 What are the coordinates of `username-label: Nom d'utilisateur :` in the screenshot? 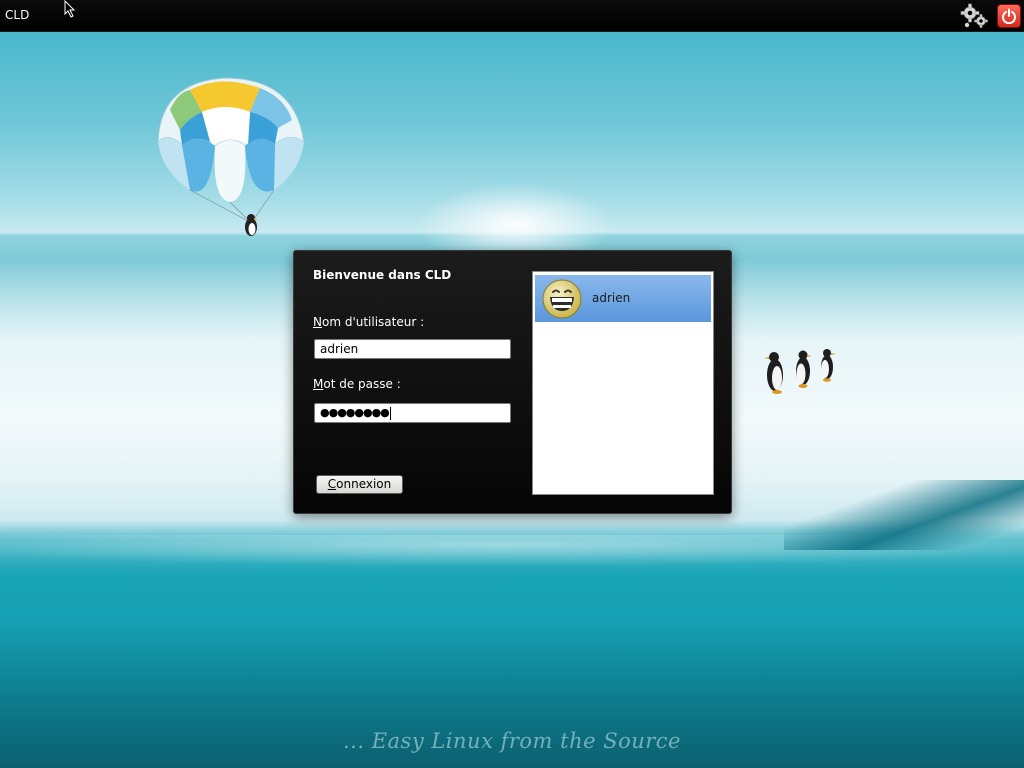 It's located at (368, 322).